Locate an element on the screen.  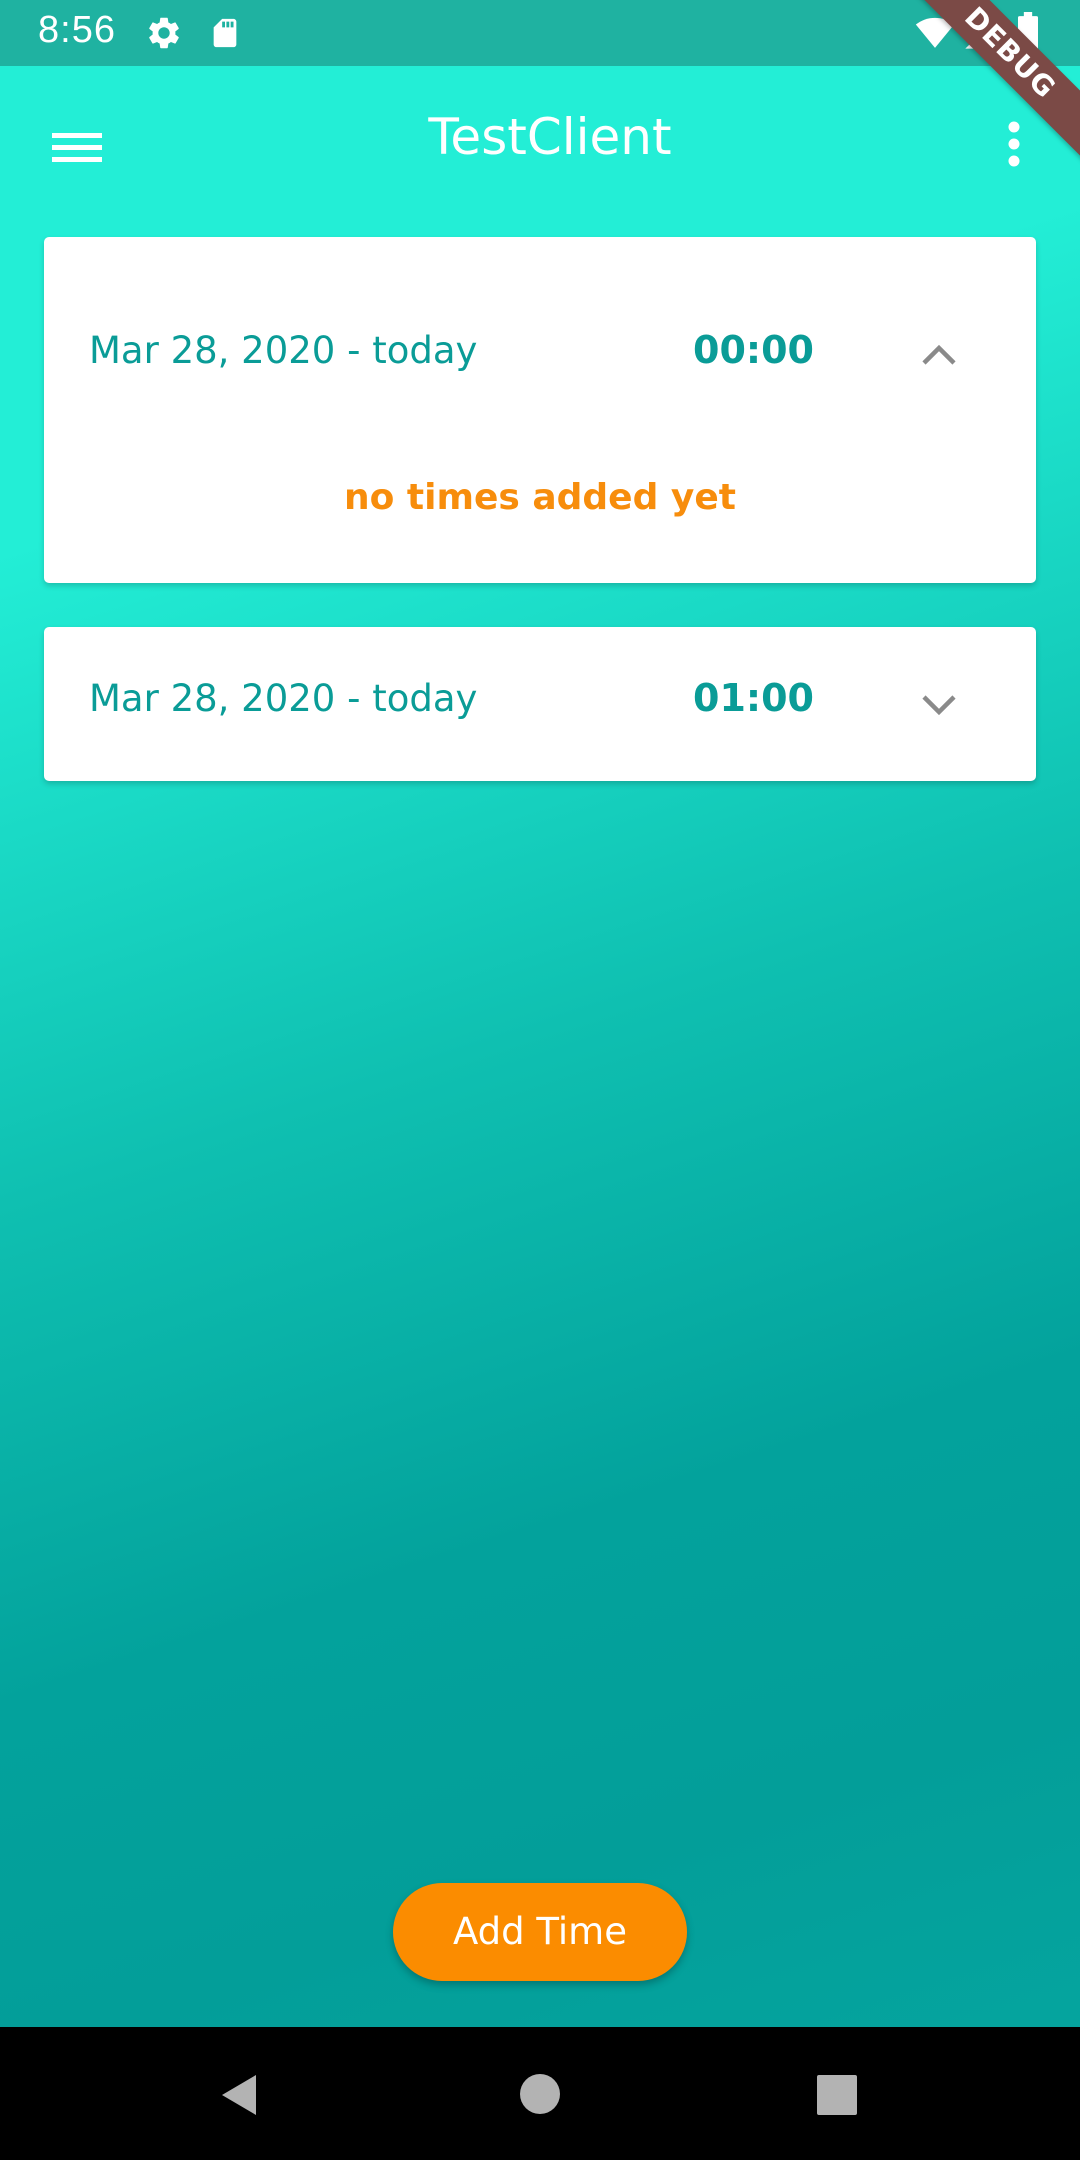
overflow-menu-button is located at coordinates (1014, 148).